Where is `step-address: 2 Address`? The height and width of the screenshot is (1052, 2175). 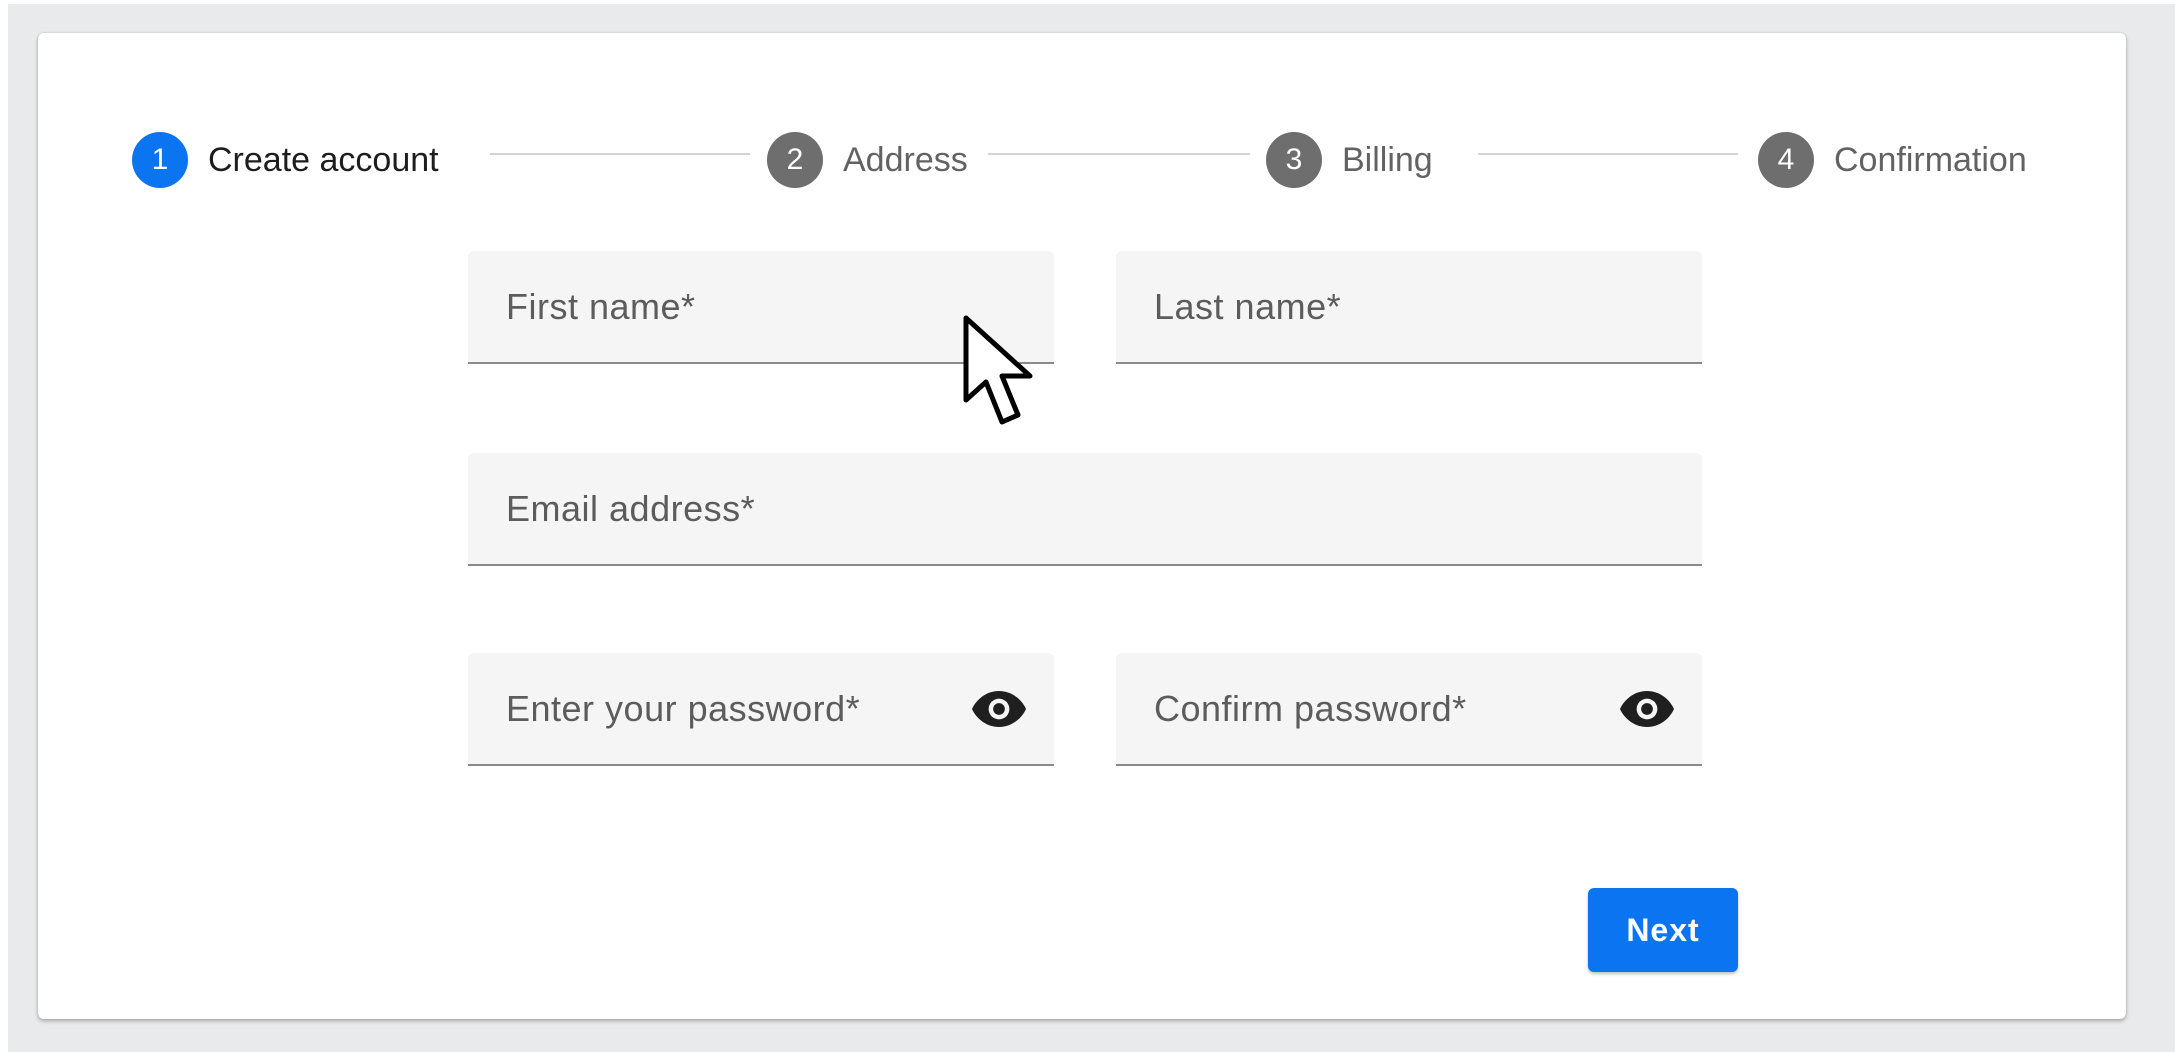
step-address: 2 Address is located at coordinates (867, 160).